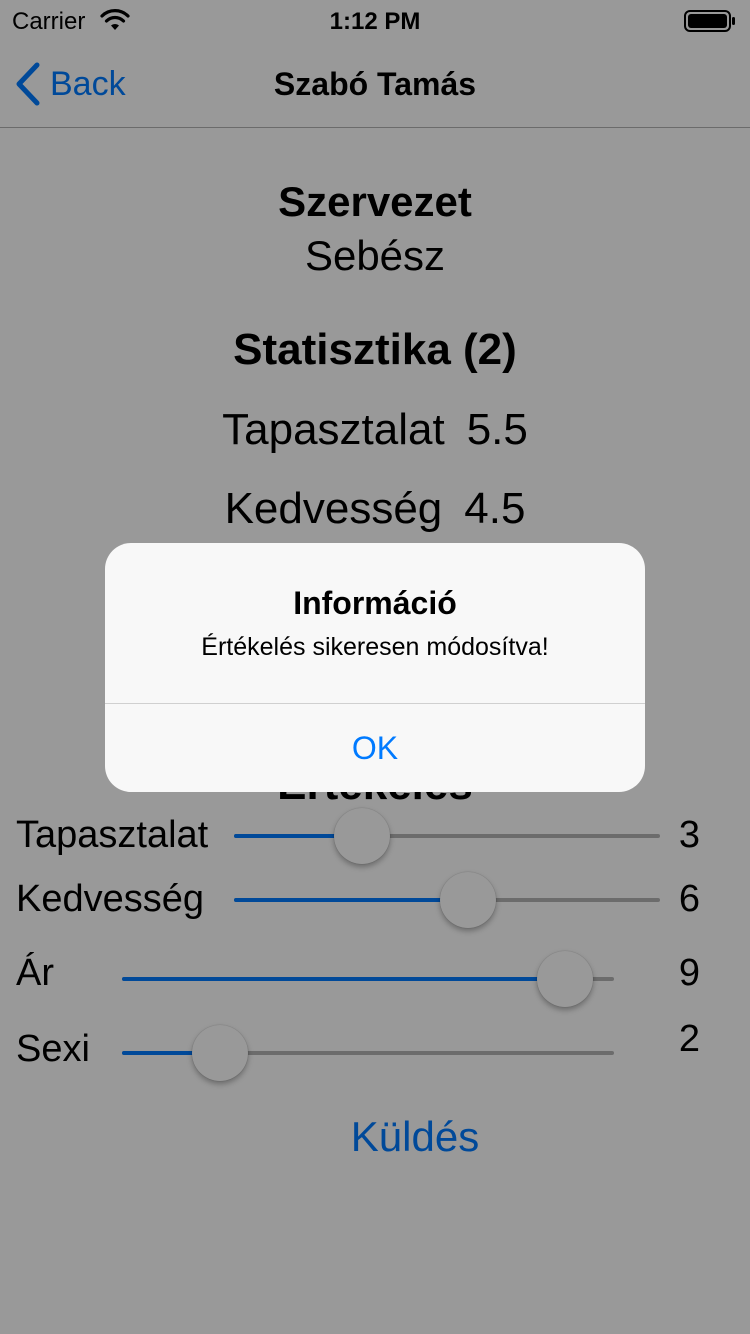 The height and width of the screenshot is (1334, 750). I want to click on alert-ok-button: OK, so click(375, 748).